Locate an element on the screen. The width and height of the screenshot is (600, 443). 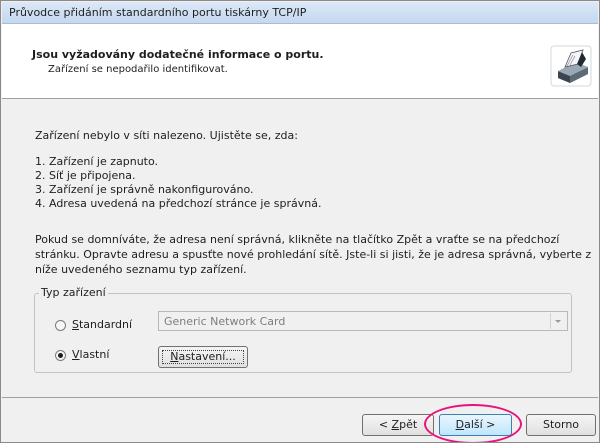
checklist-item: 3. Zařízení je správně nakonfigurováno. is located at coordinates (144, 189).